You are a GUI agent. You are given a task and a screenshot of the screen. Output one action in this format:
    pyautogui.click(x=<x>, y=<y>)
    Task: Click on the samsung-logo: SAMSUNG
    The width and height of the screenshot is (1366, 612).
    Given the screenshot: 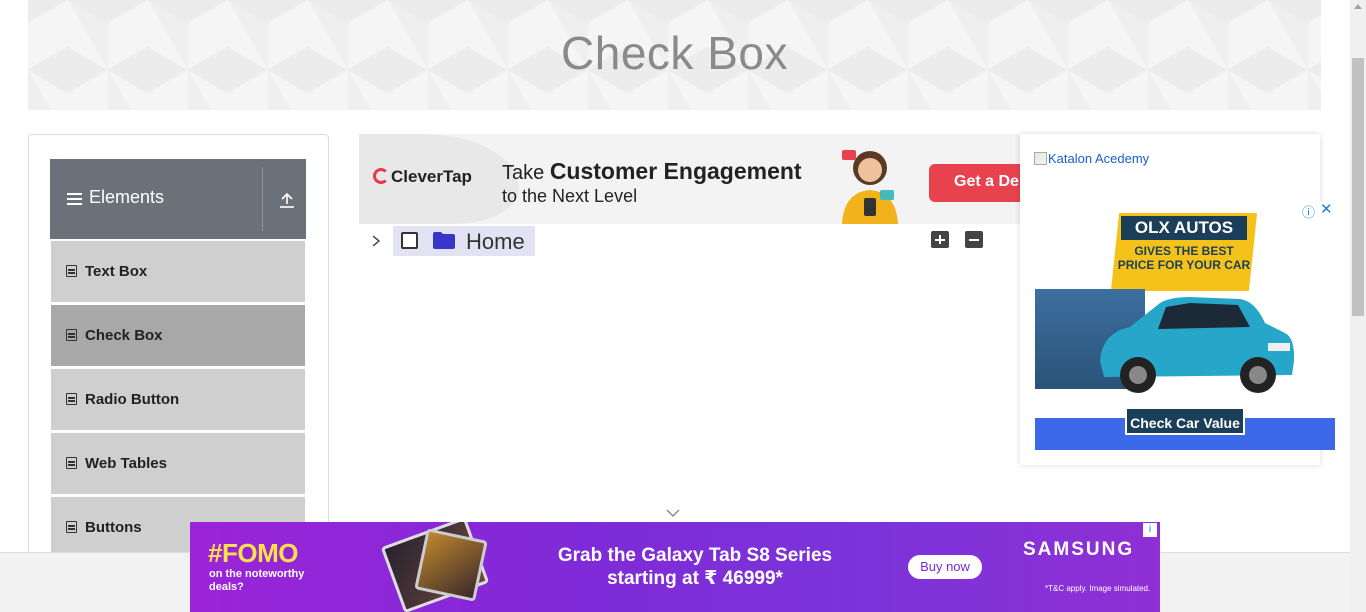 What is the action you would take?
    pyautogui.click(x=1079, y=549)
    